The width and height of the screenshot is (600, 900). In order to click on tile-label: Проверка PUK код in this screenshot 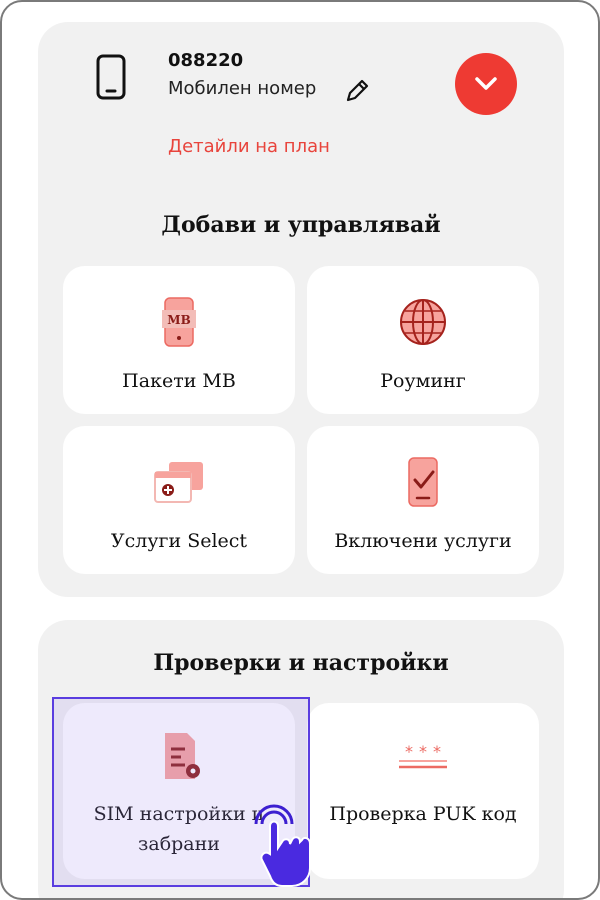, I will do `click(423, 814)`.